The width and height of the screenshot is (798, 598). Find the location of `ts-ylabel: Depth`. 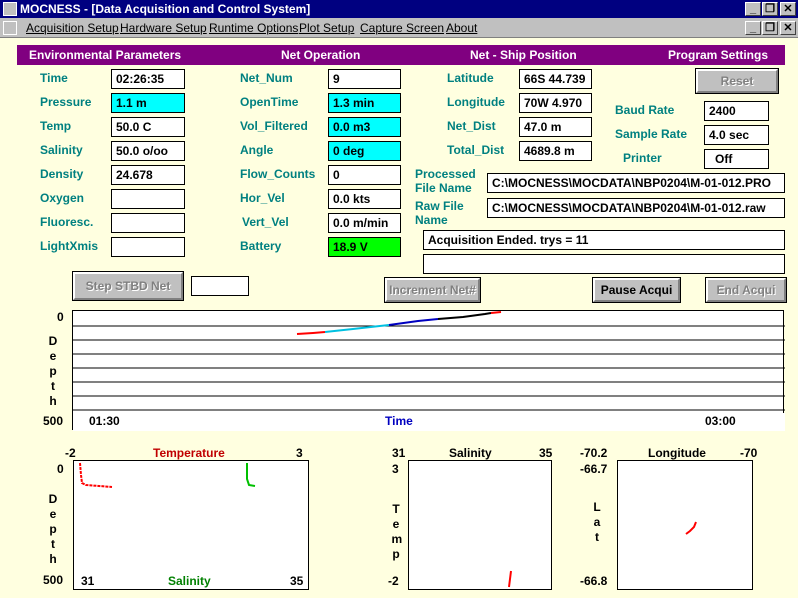

ts-ylabel: Depth is located at coordinates (53, 529).